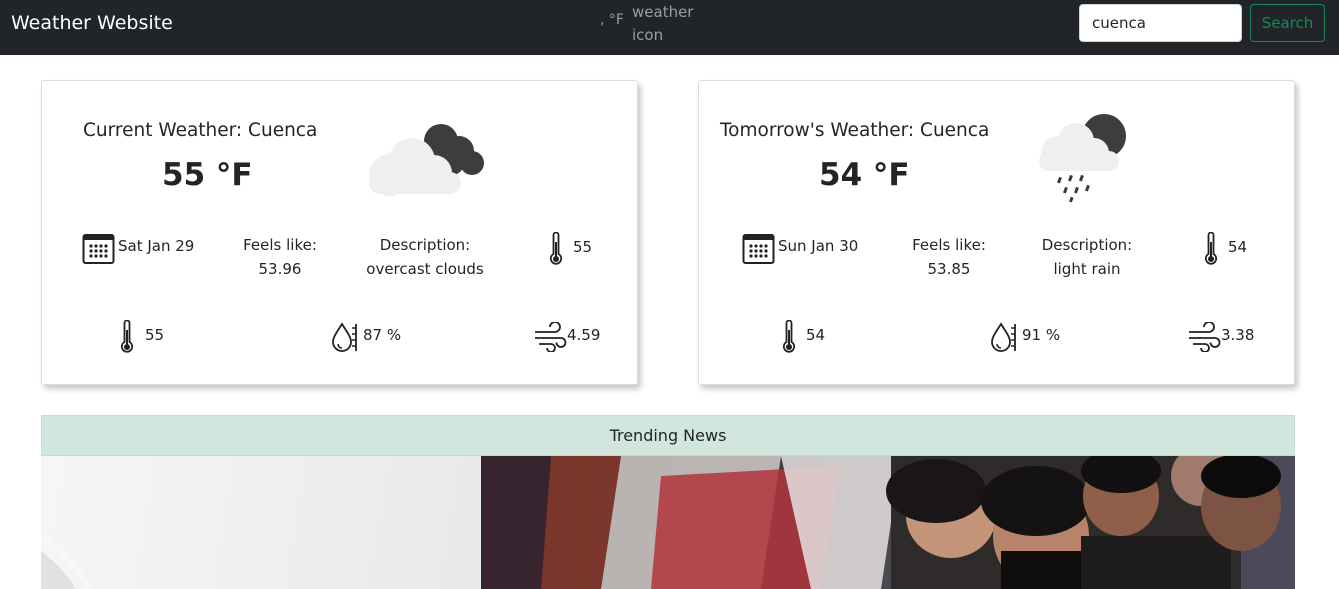 This screenshot has height=589, width=1339. I want to click on tomorrow-temperature: 54 °F, so click(864, 175).